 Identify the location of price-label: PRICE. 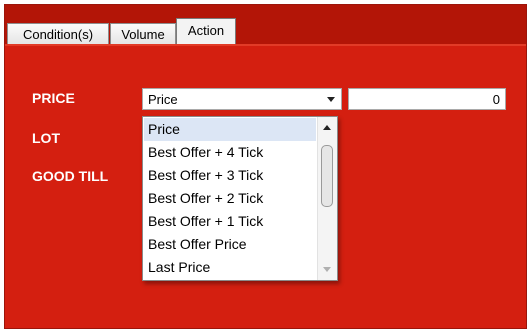
(53, 98).